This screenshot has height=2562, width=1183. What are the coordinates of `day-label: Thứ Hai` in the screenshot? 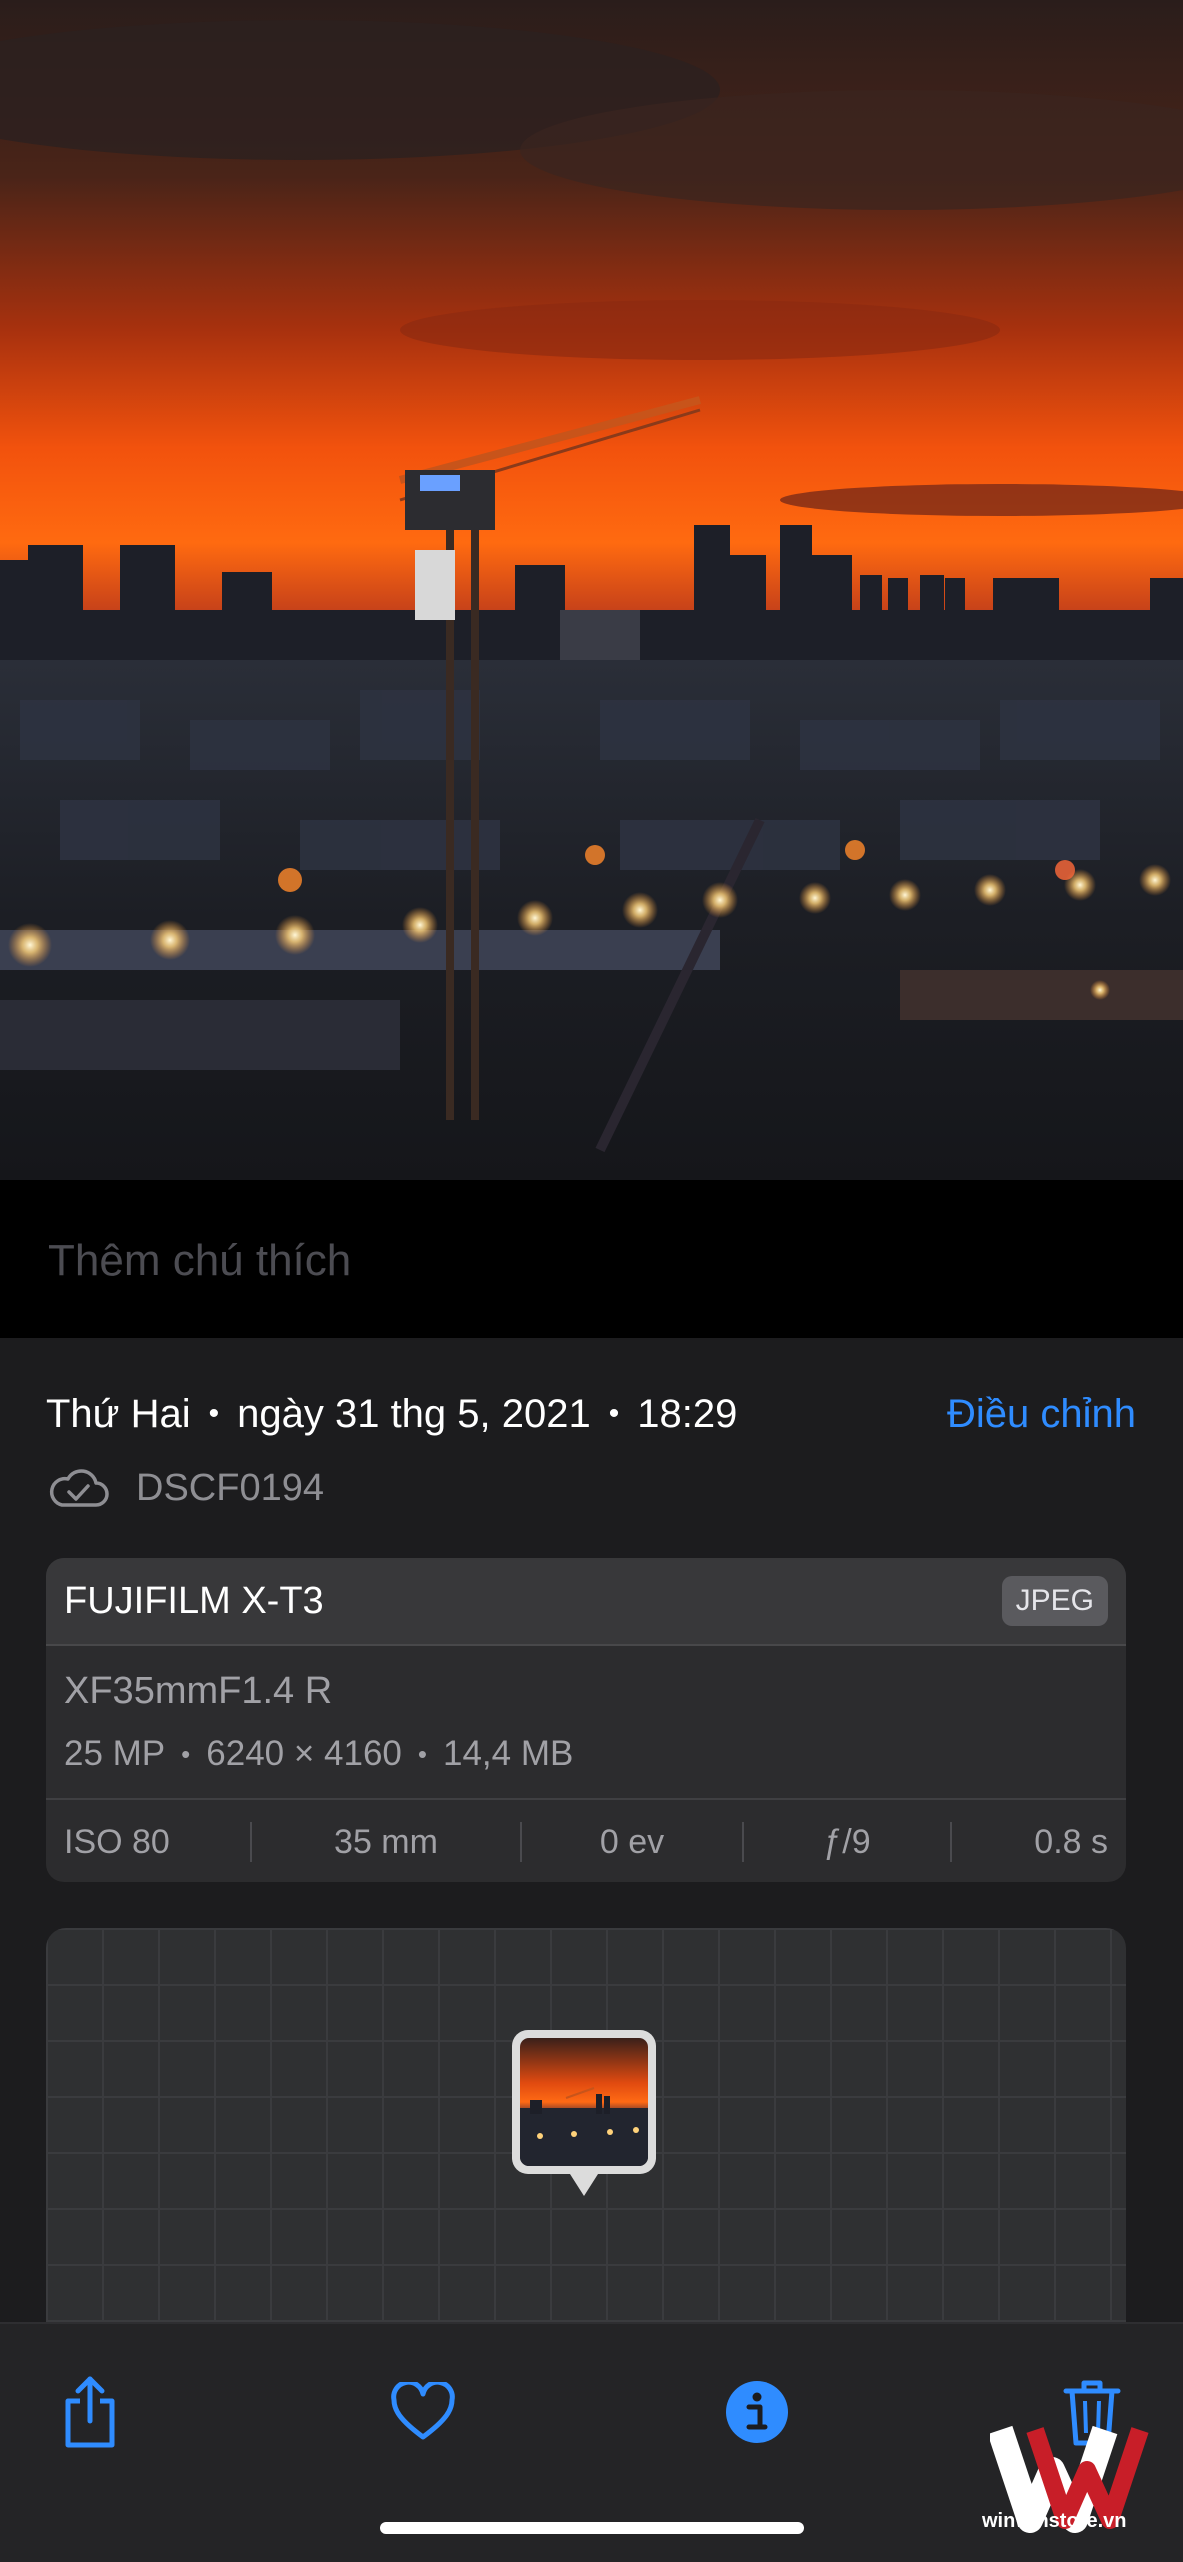 It's located at (118, 1413).